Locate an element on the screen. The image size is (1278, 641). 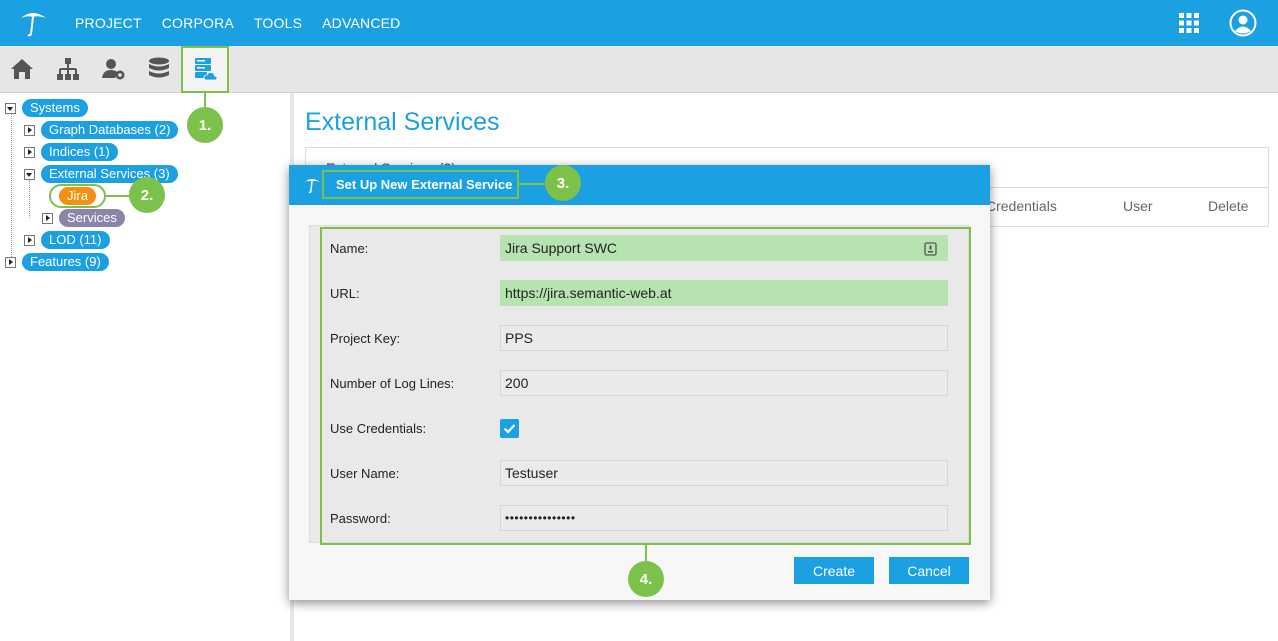
jira-highlight-ring is located at coordinates (77, 196).